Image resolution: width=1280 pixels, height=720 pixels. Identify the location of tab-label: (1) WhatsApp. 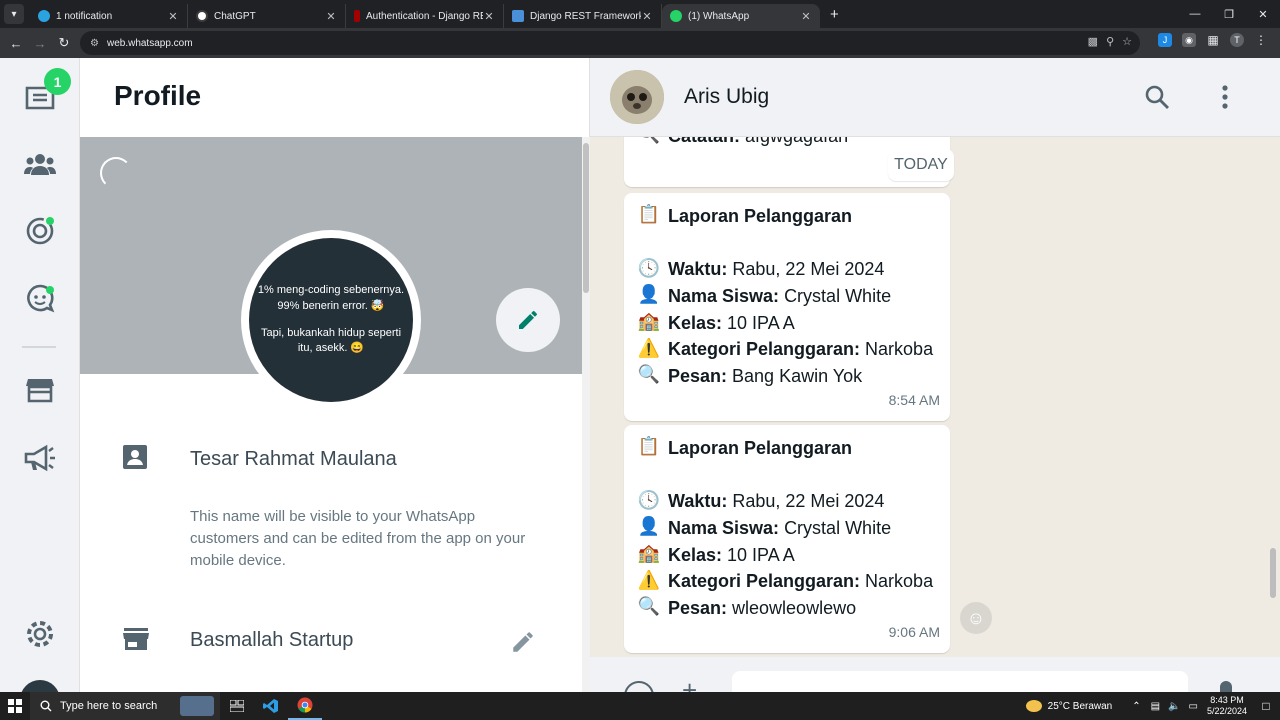
(719, 16).